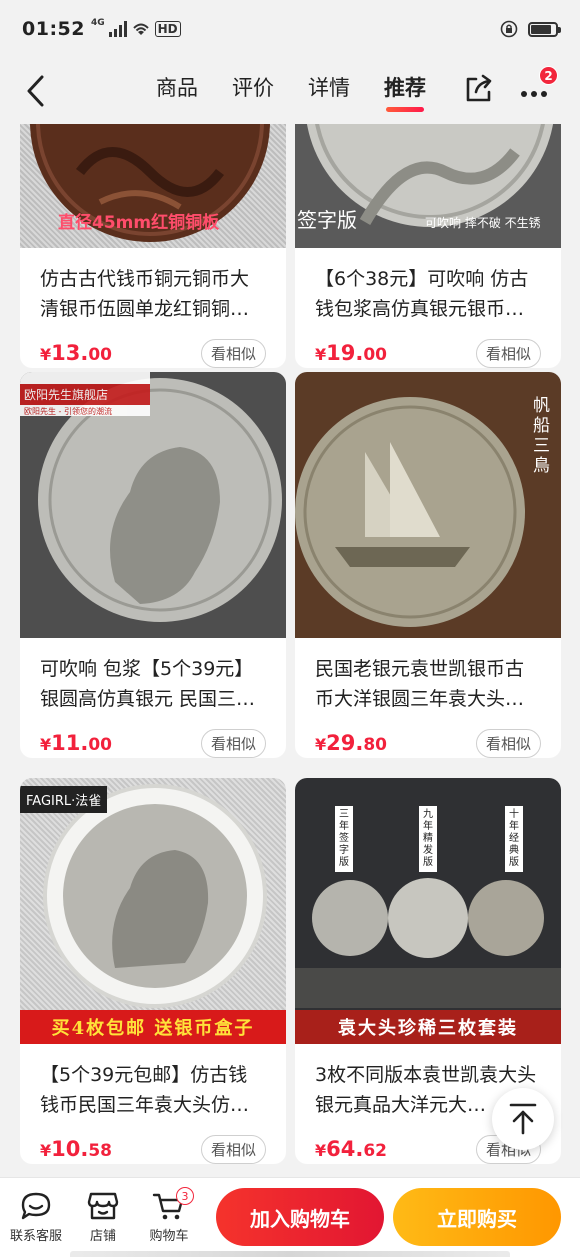  I want to click on store-button: 店铺, so click(103, 1217).